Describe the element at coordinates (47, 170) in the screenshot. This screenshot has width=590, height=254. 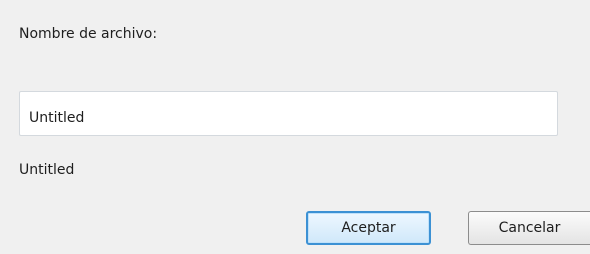
I see `filename-preview-text: Untitled` at that location.